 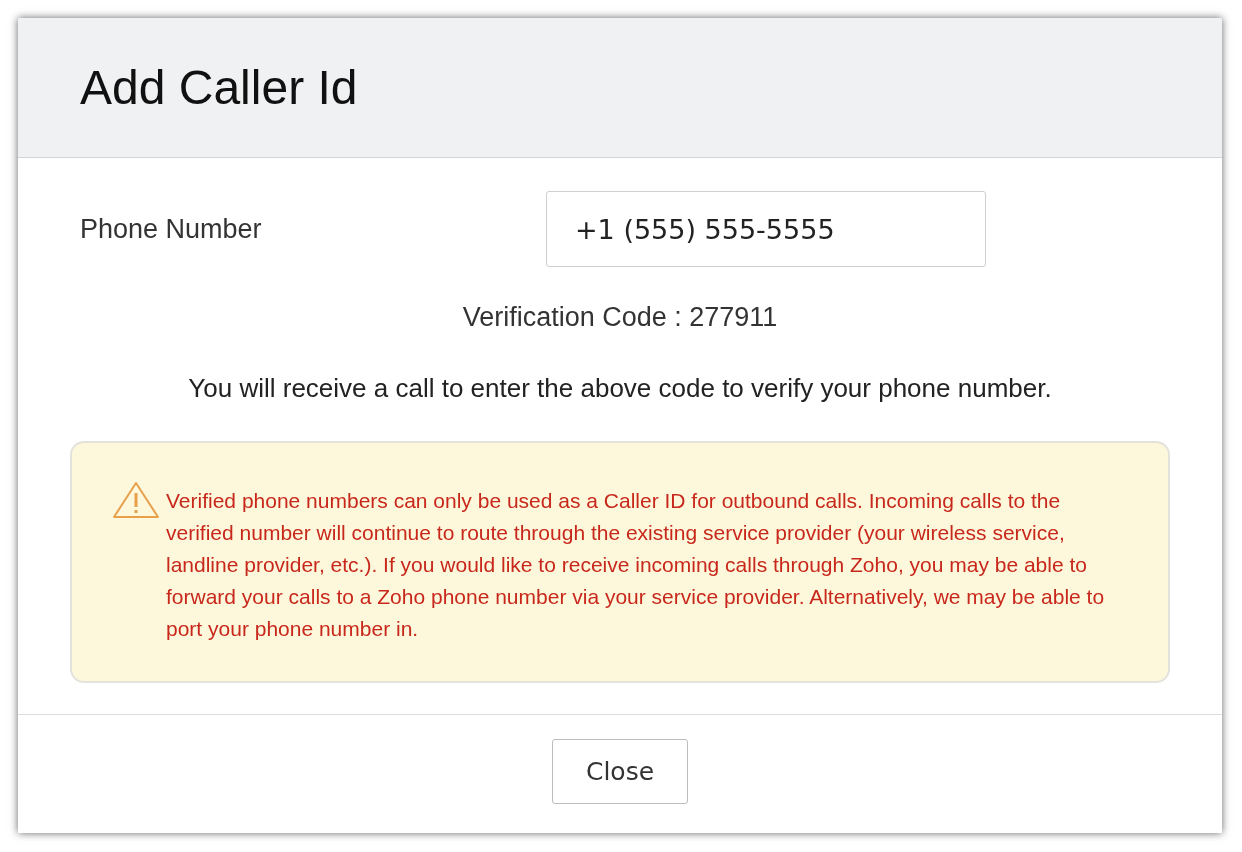 What do you see at coordinates (766, 229) in the screenshot?
I see `phone-number-field: +1 (555) 555-5555` at bounding box center [766, 229].